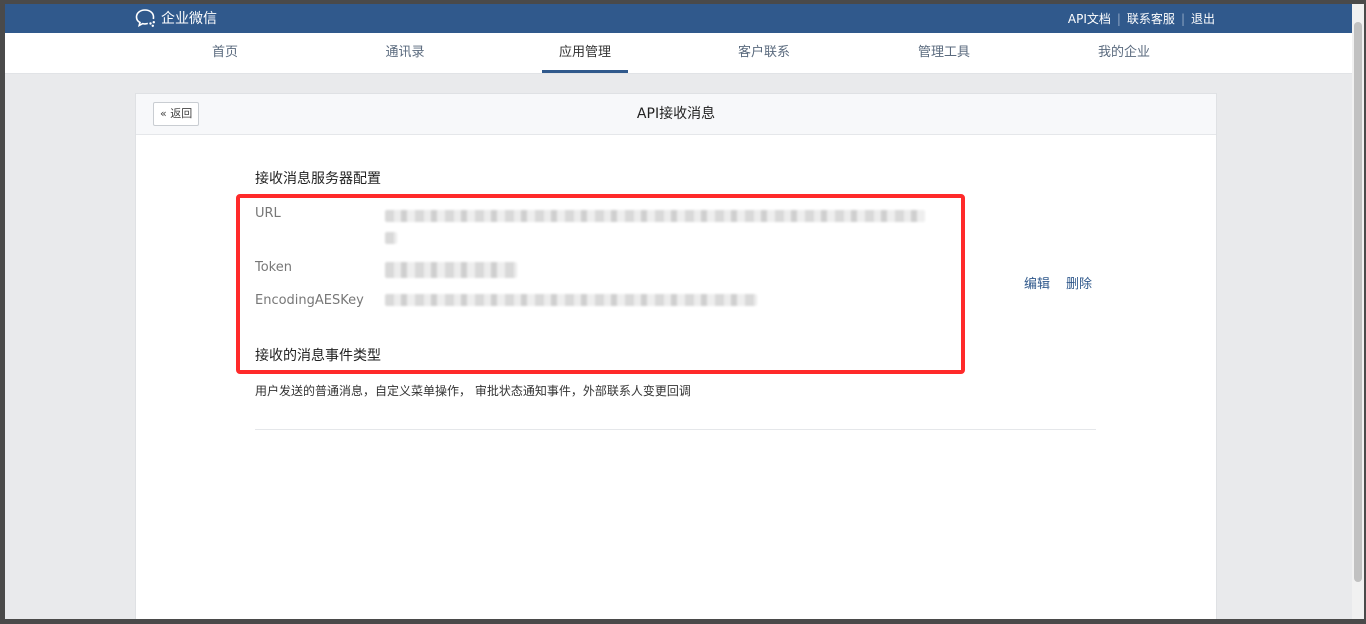  I want to click on top-links: API文档 | 联系客服 | 退出, so click(1141, 18).